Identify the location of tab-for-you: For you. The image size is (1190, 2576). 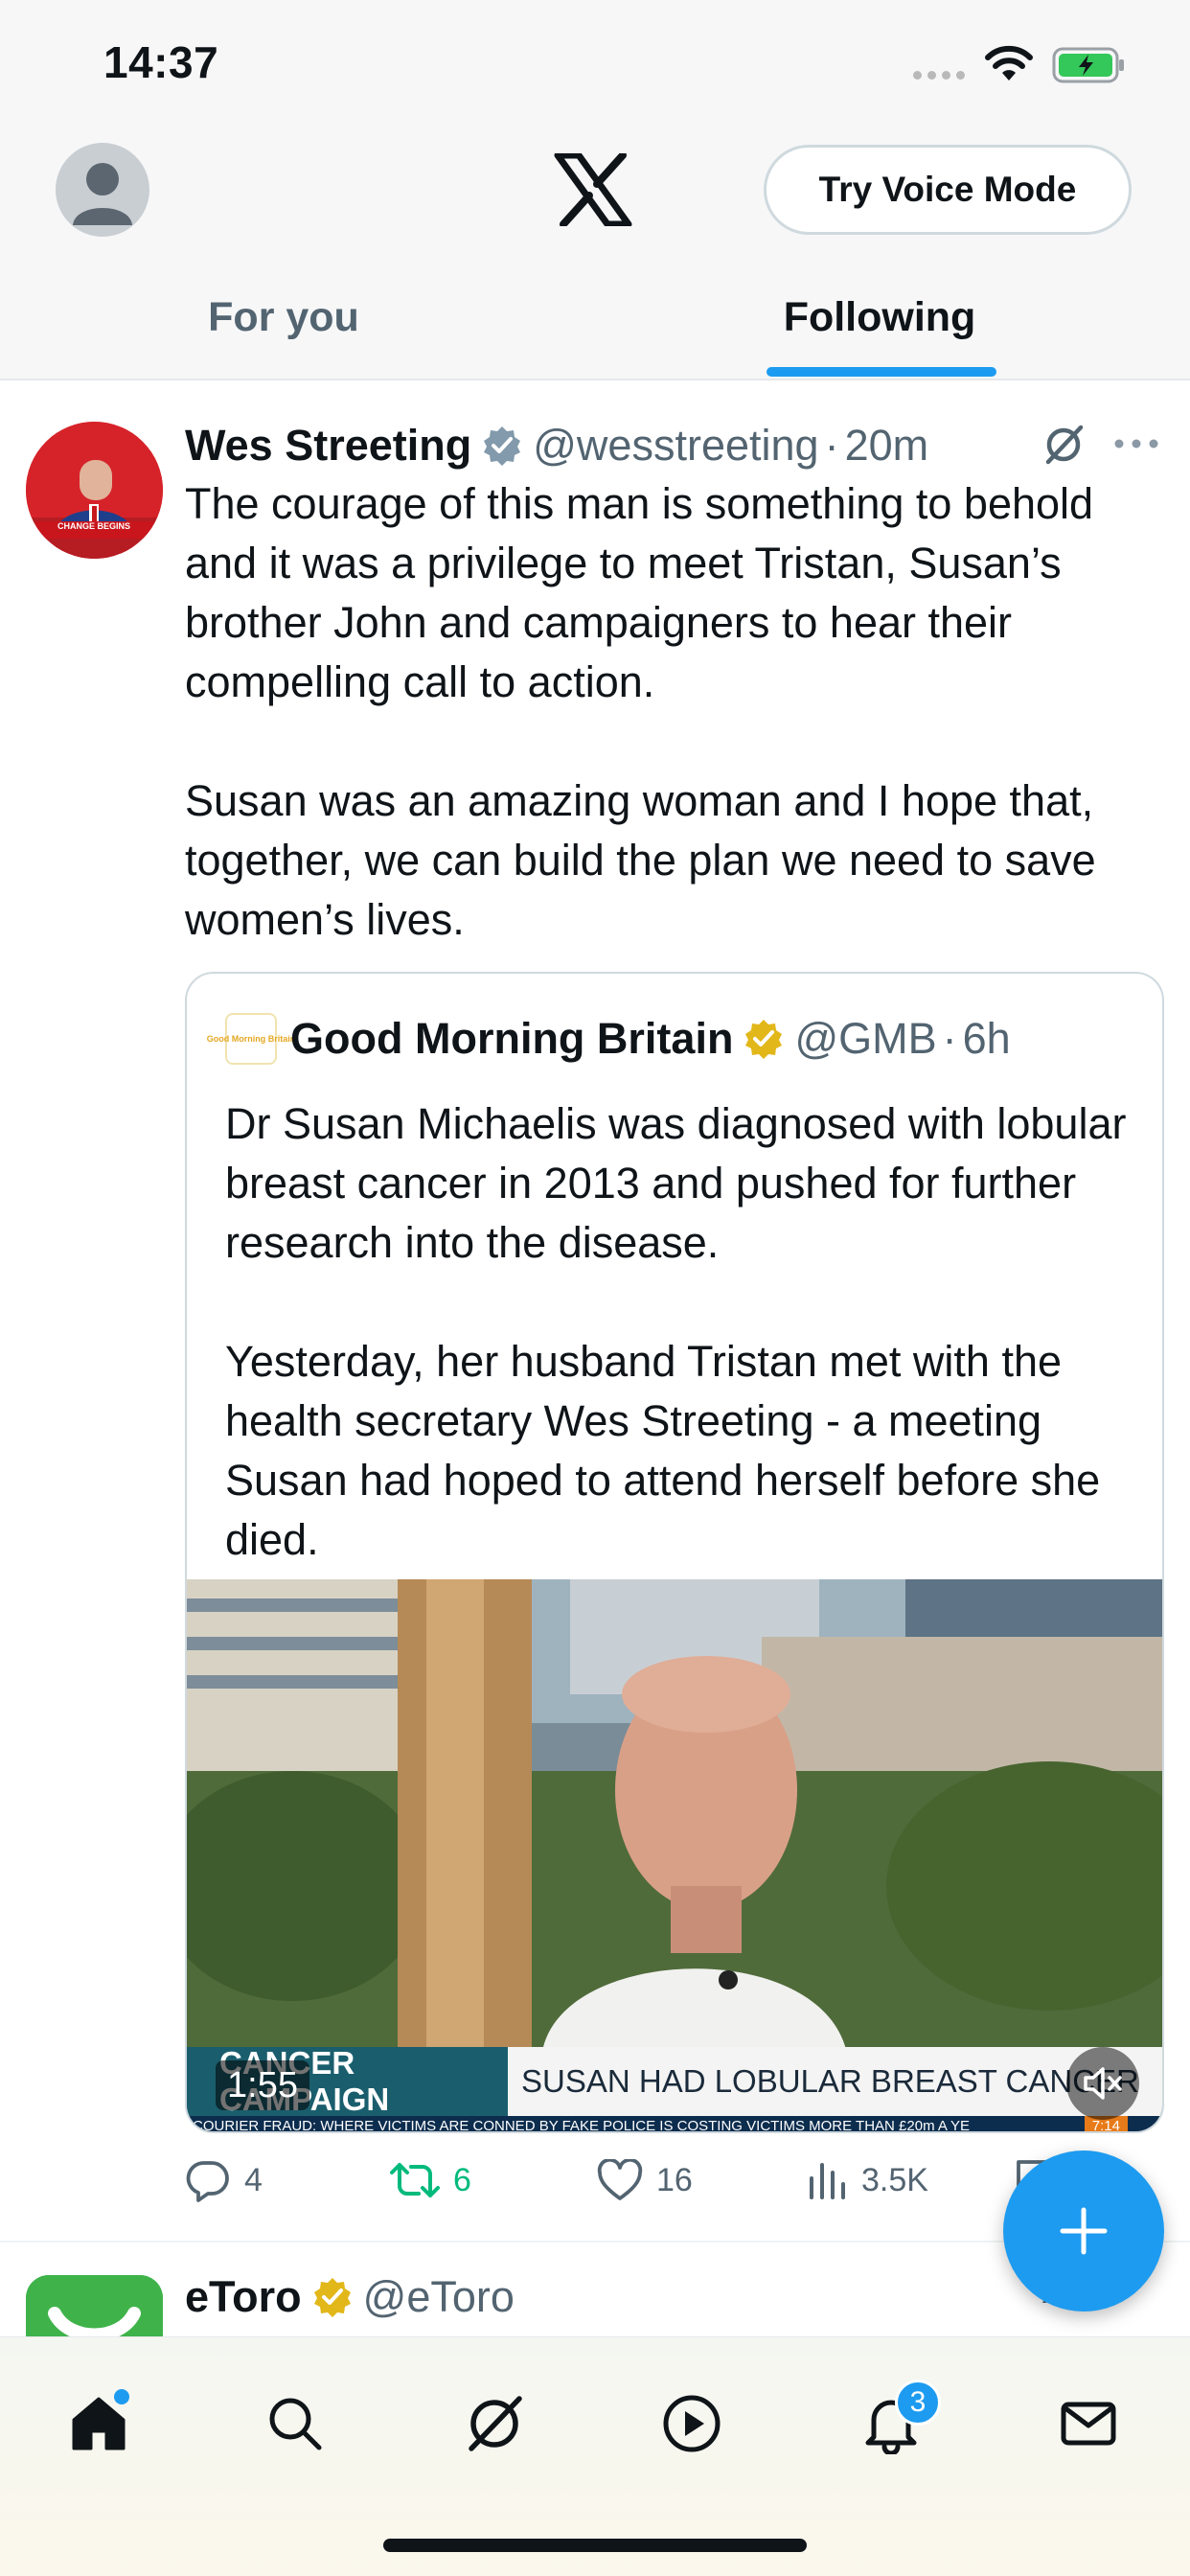
(284, 331).